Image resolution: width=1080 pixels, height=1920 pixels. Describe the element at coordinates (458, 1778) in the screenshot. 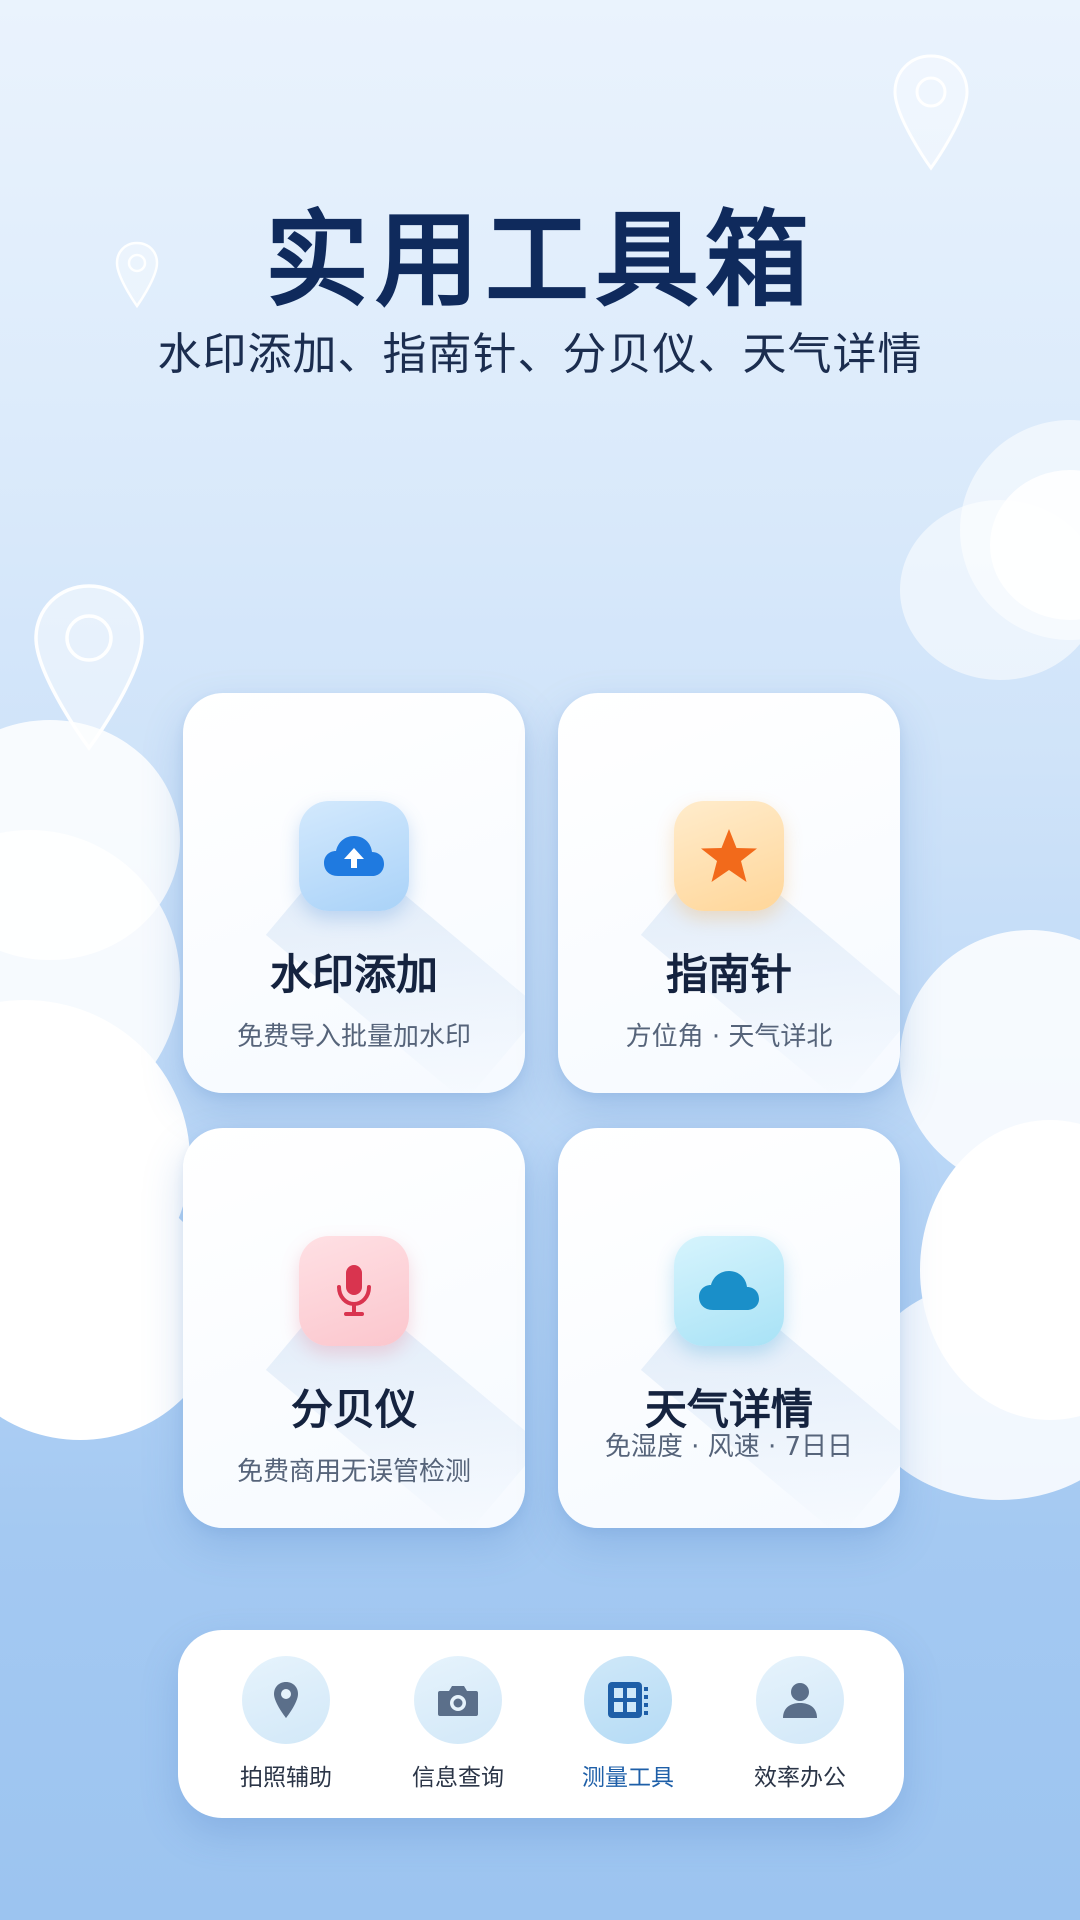

I see `nav-label: 信息查询` at that location.